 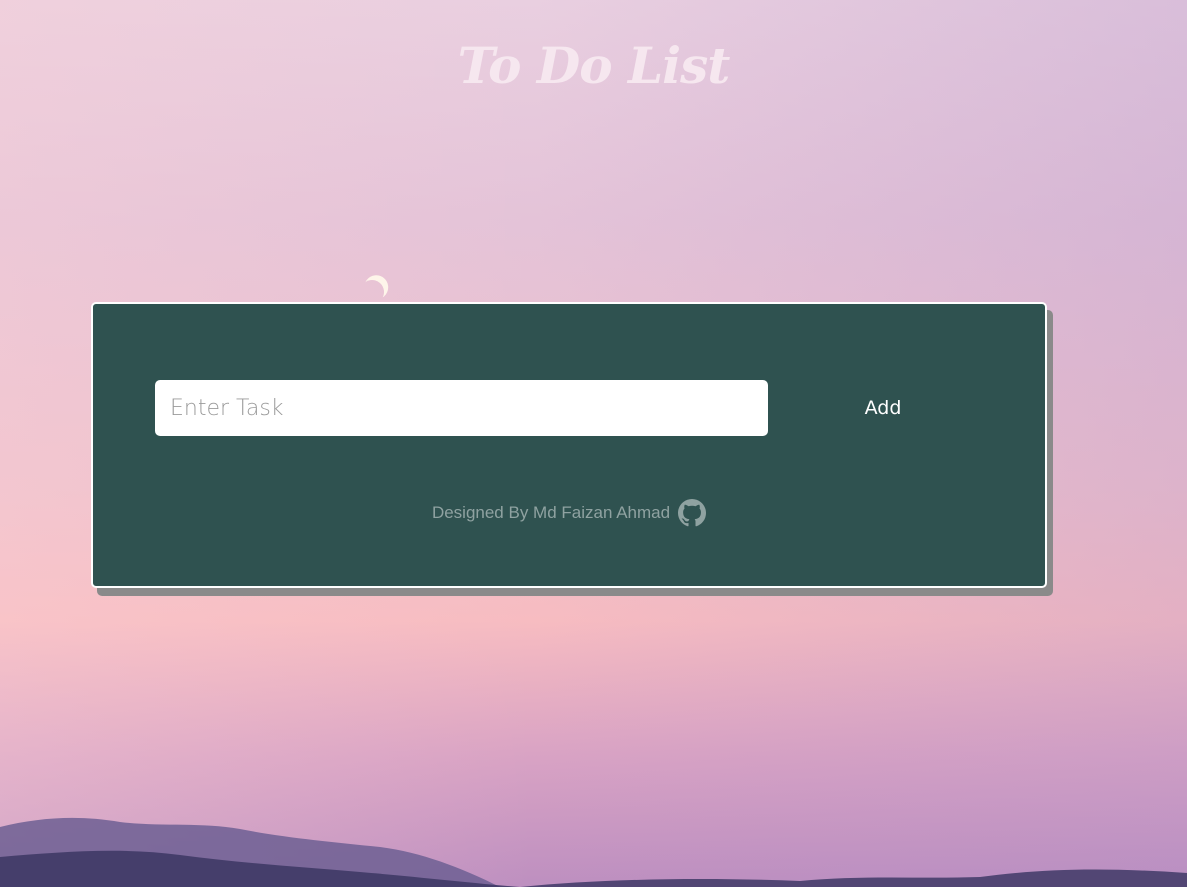 What do you see at coordinates (461, 408) in the screenshot?
I see `task-input` at bounding box center [461, 408].